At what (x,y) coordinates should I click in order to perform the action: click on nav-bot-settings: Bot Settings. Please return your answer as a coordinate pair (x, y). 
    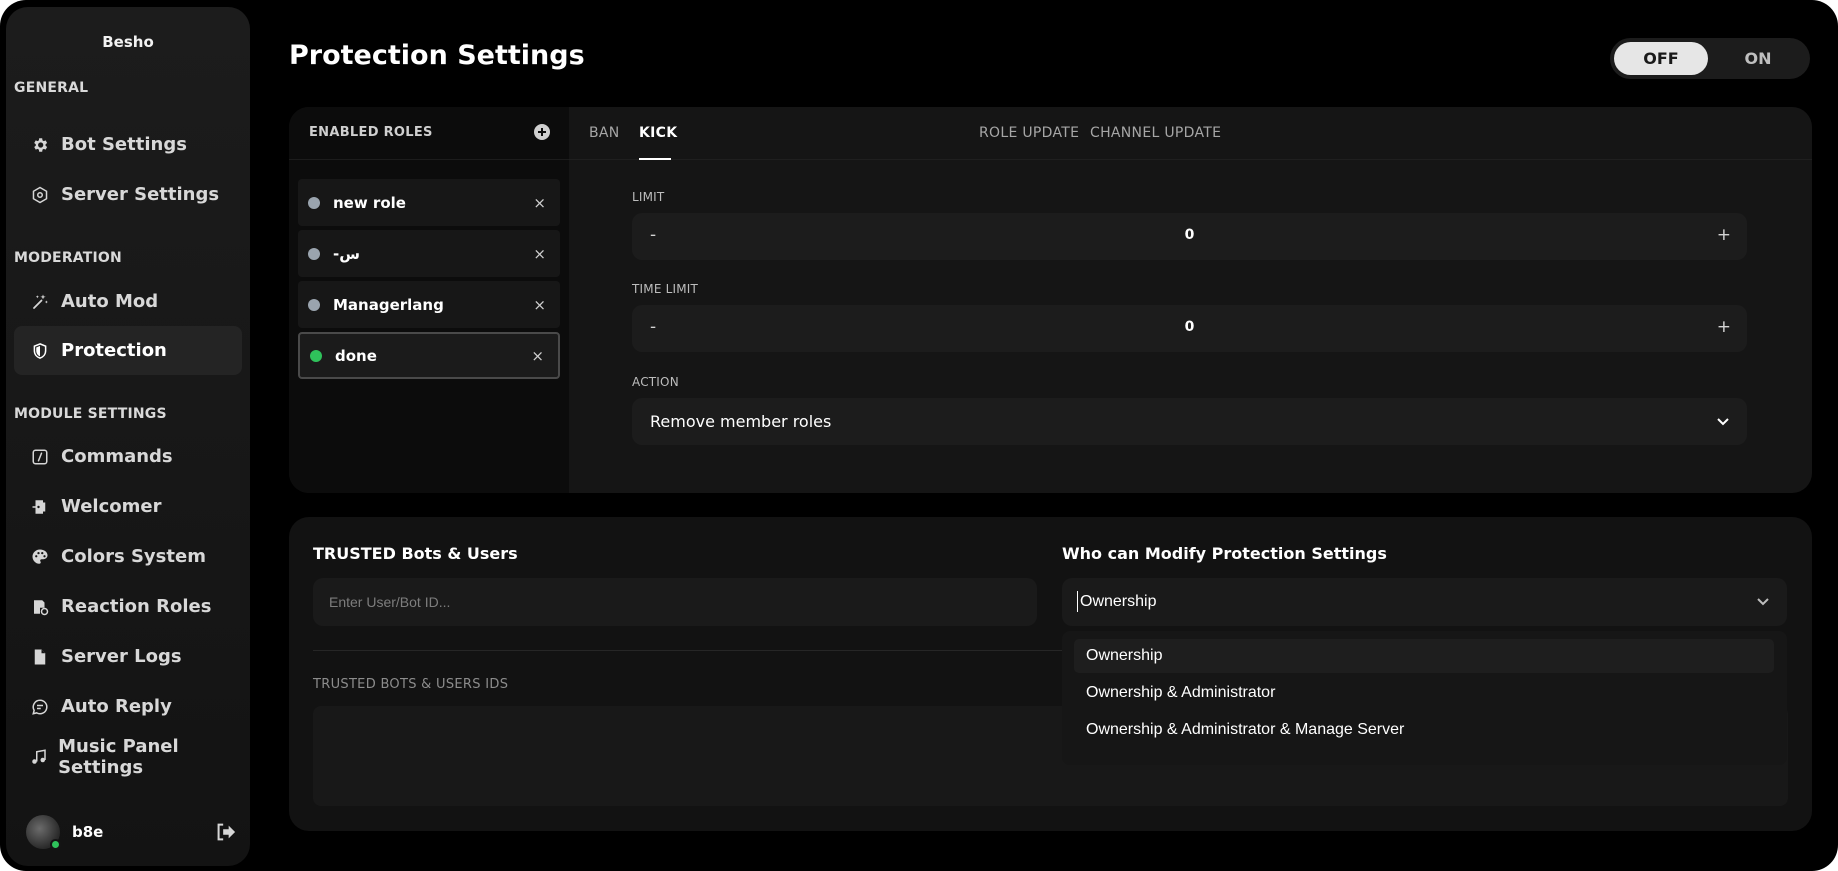
    Looking at the image, I should click on (128, 144).